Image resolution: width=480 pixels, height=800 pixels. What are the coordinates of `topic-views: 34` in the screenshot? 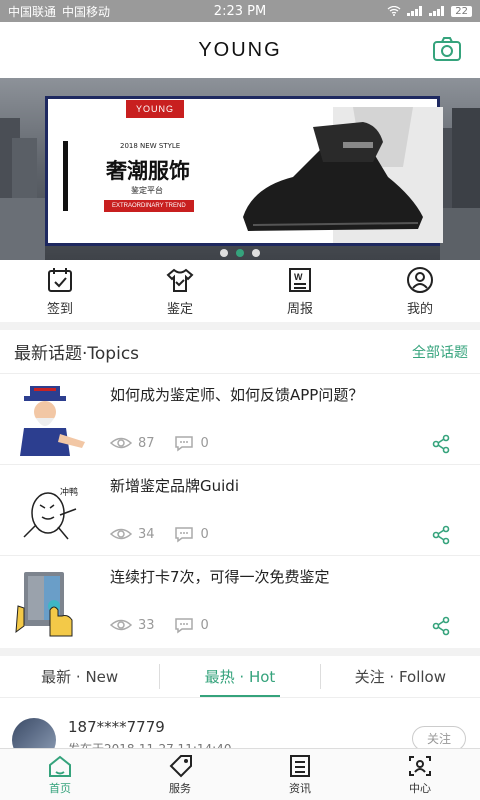 It's located at (132, 534).